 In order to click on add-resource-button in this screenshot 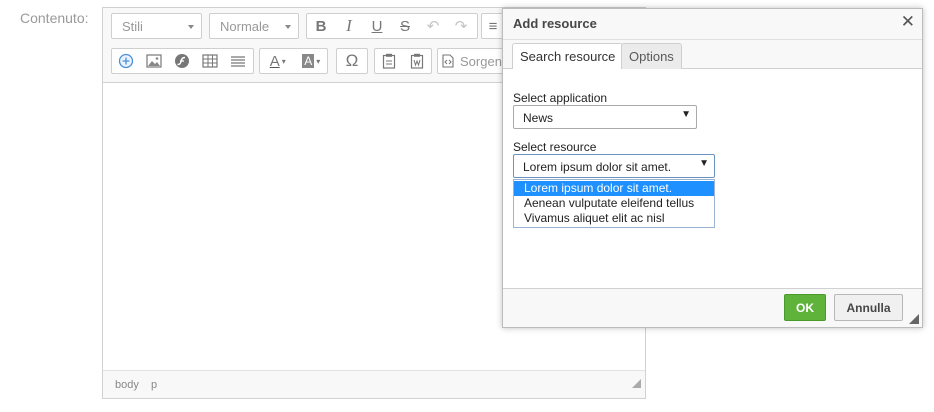, I will do `click(126, 61)`.